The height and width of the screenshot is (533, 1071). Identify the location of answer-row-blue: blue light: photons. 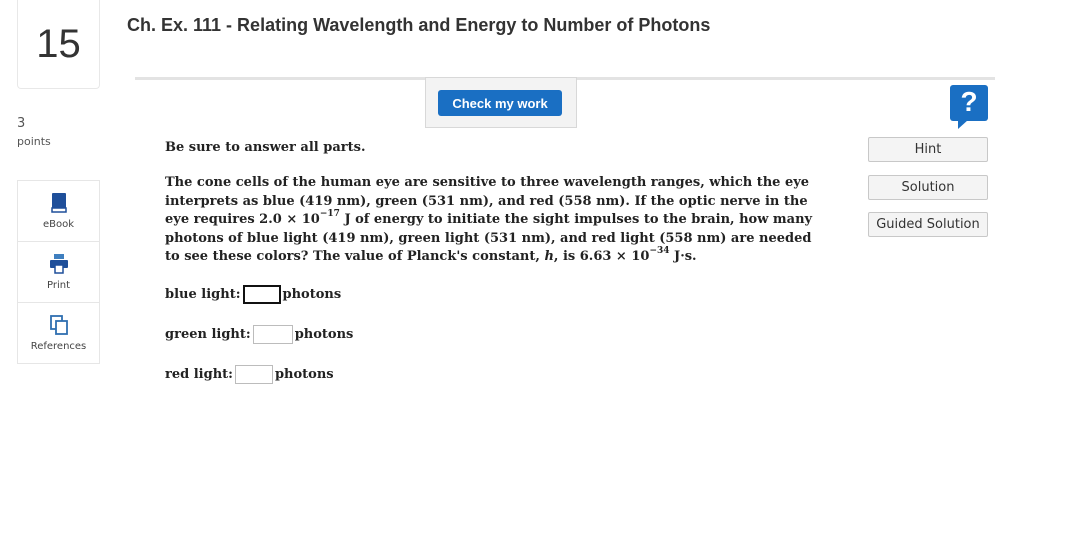
(253, 294).